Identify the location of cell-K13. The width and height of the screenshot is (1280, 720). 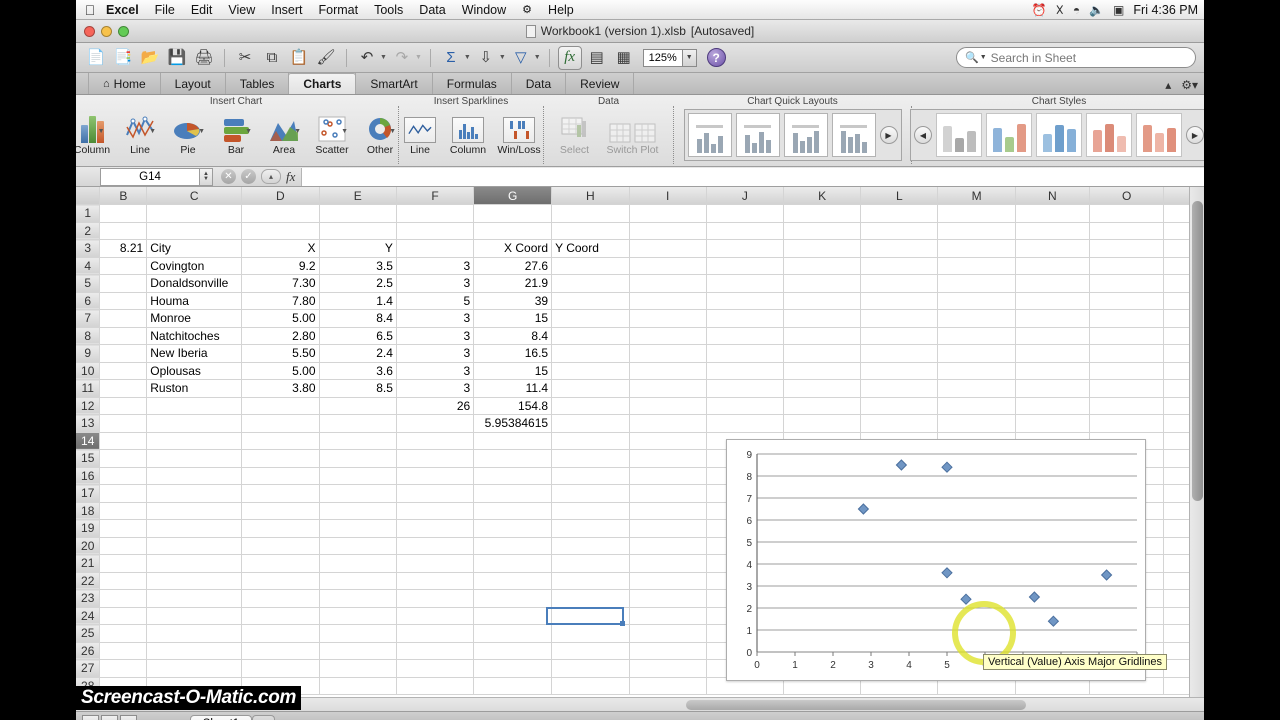
(822, 423).